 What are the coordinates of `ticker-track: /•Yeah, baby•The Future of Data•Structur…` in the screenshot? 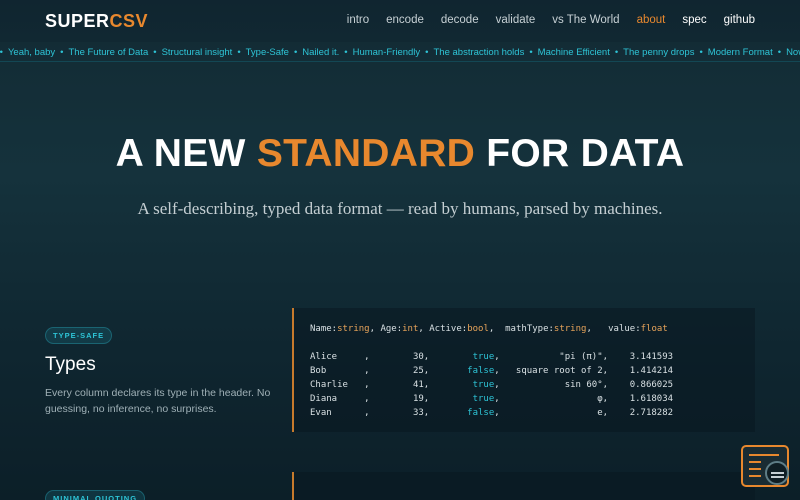 It's located at (400, 52).